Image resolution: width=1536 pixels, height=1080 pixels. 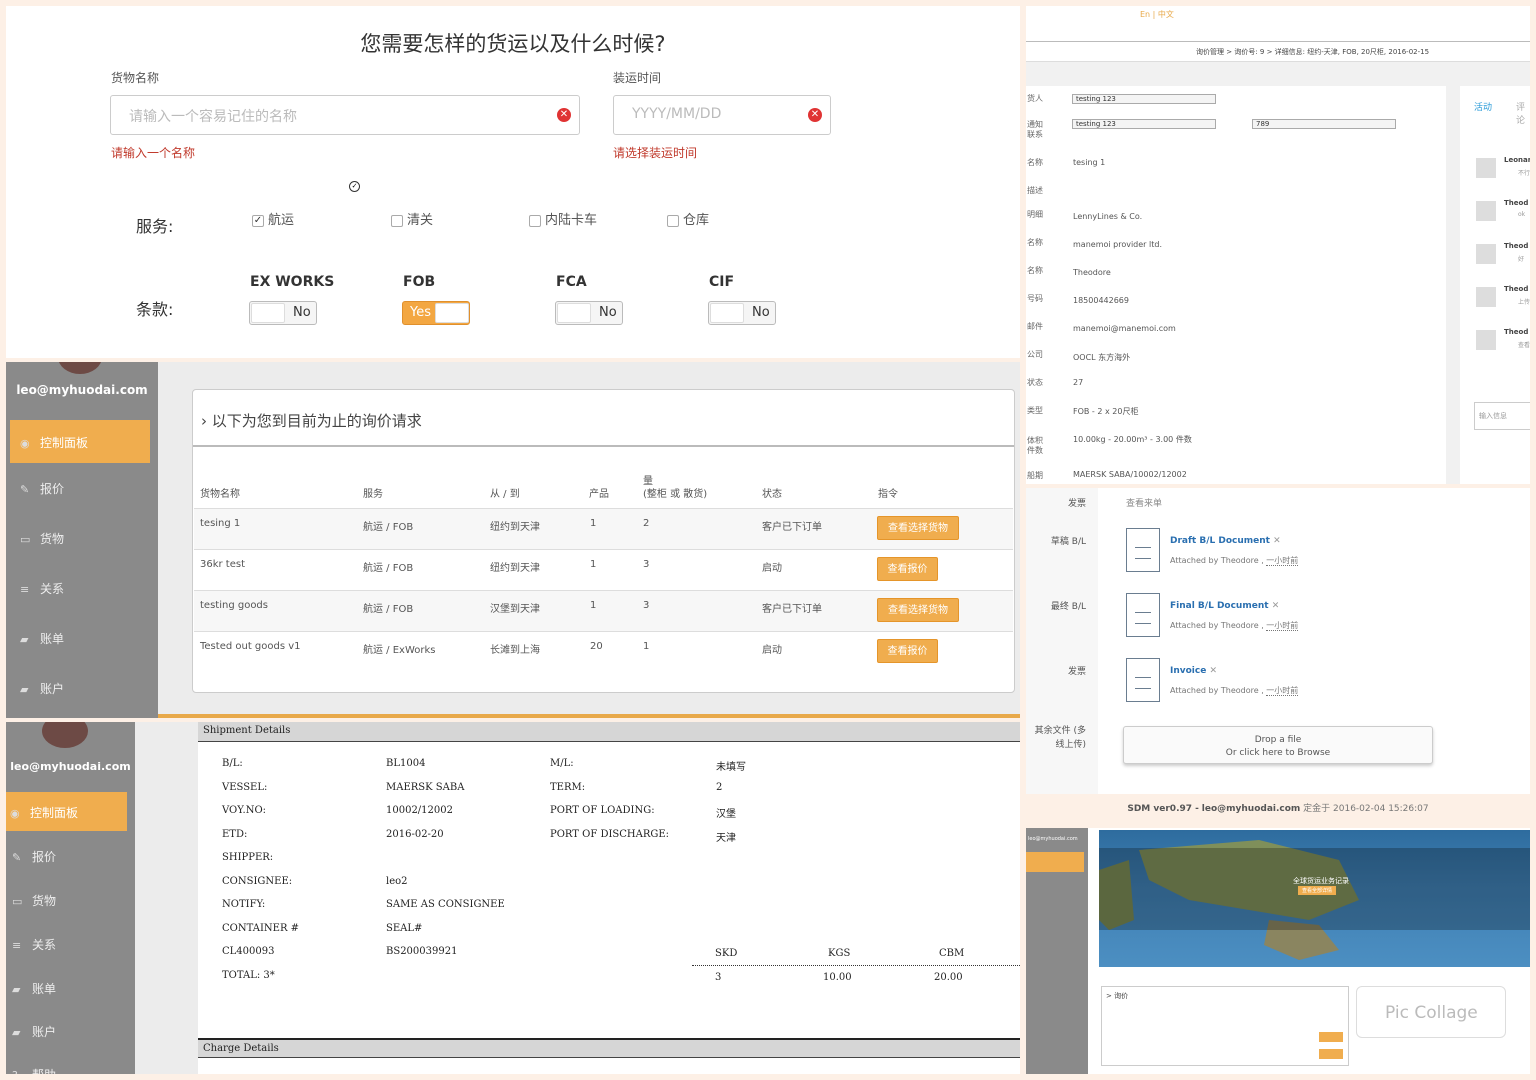 What do you see at coordinates (44, 1032) in the screenshot?
I see `nav-label: 账户` at bounding box center [44, 1032].